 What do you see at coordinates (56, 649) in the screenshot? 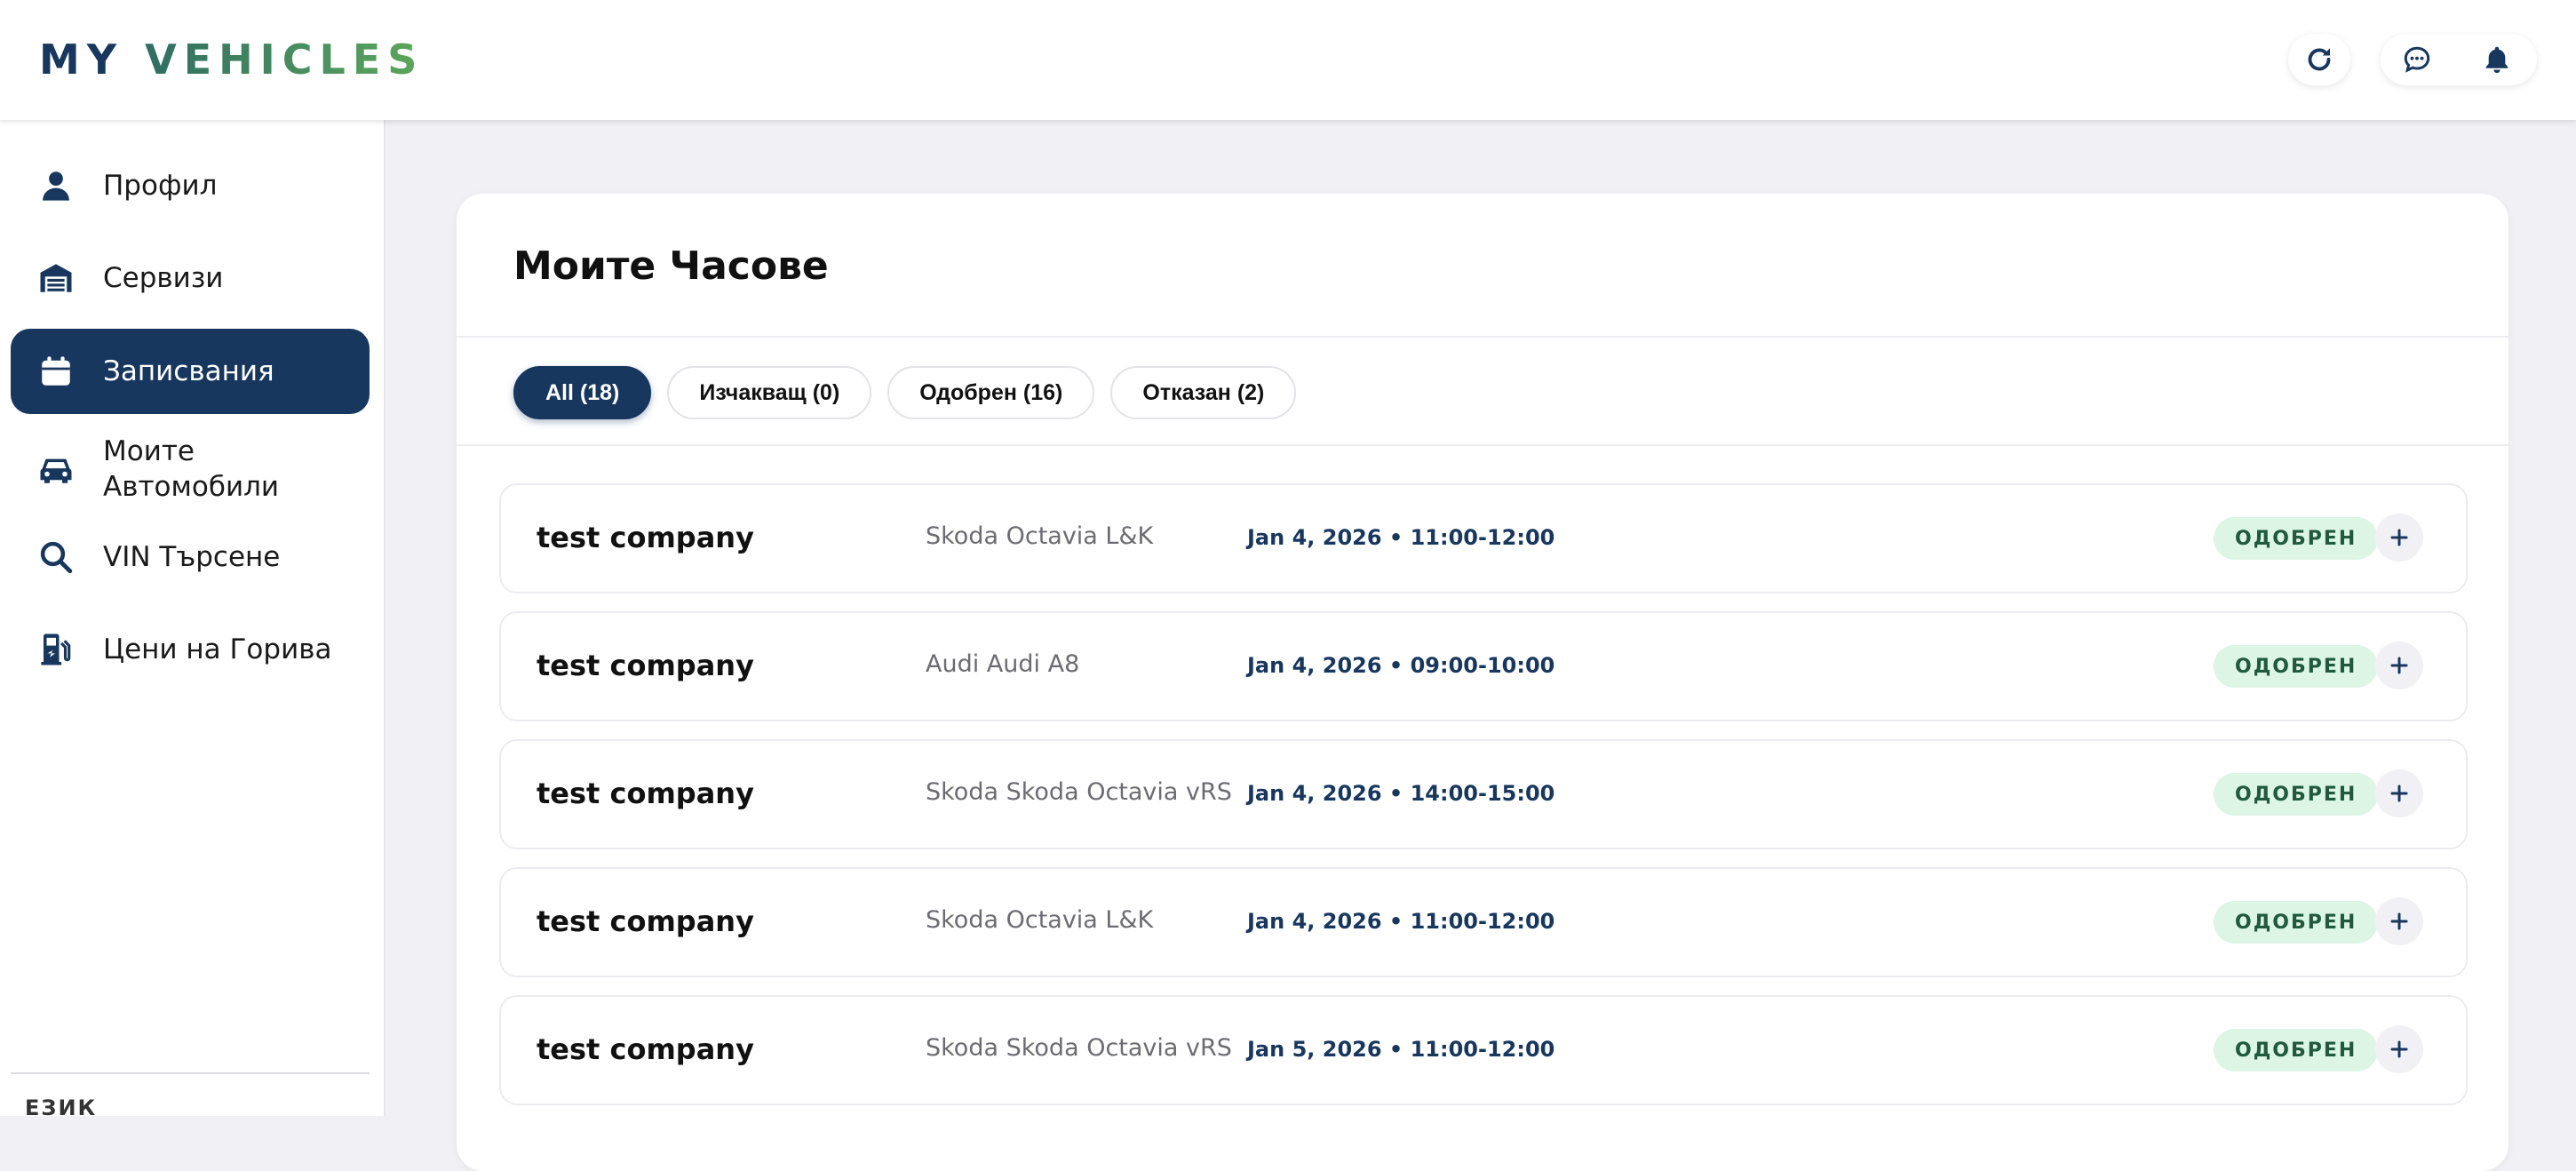
I see `fuel-pump-icon` at bounding box center [56, 649].